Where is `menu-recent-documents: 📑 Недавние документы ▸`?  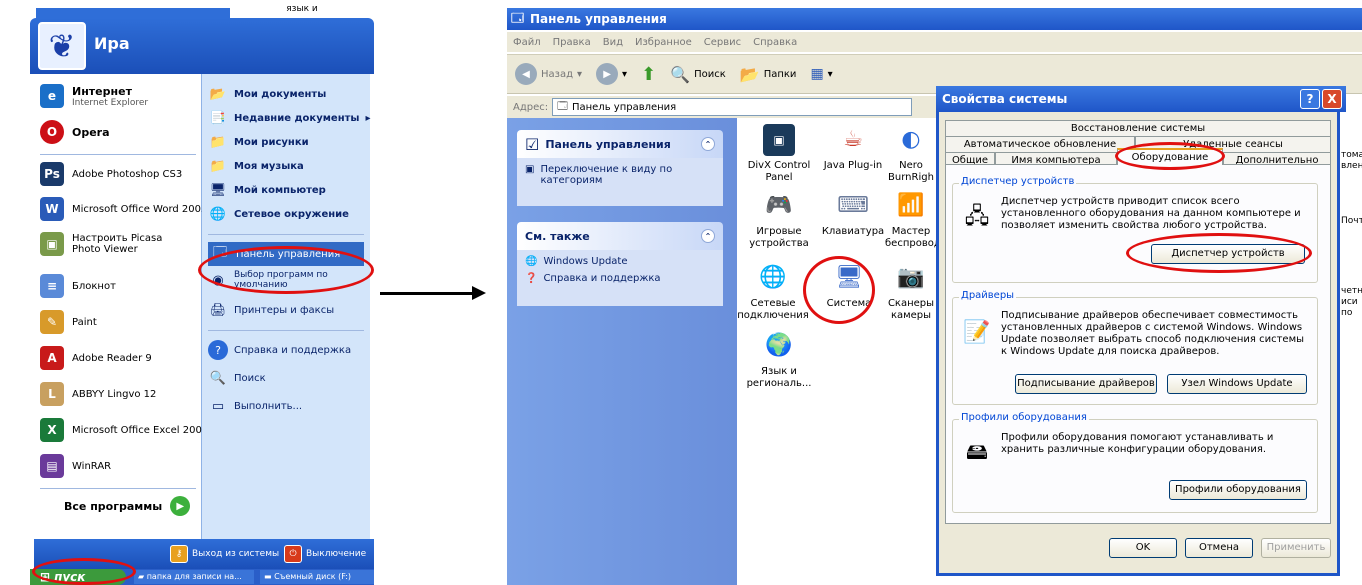
menu-recent-documents: 📑 Недавние документы ▸ is located at coordinates (289, 118).